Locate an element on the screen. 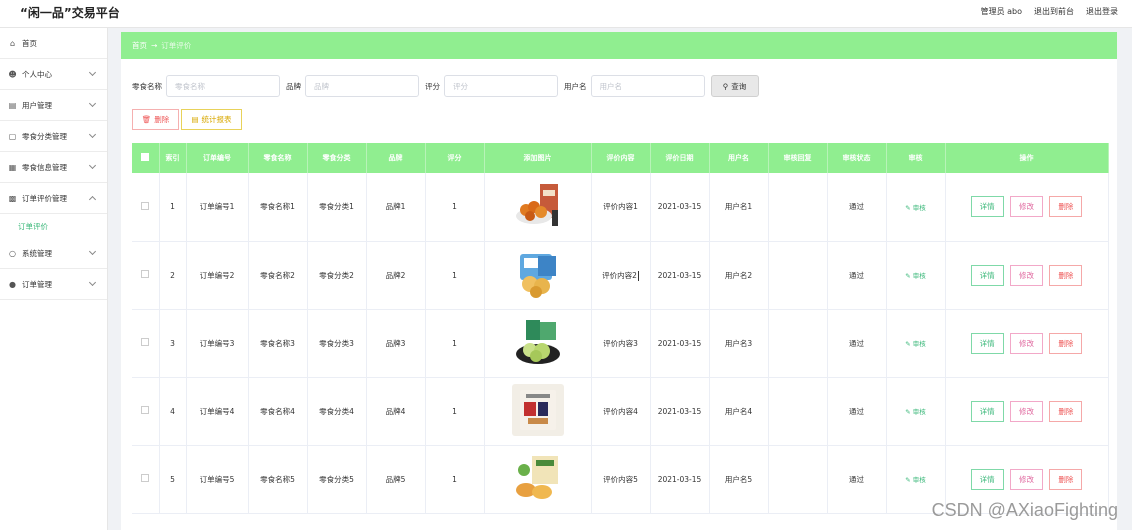  category-cell: 零食分类4 is located at coordinates (337, 411).